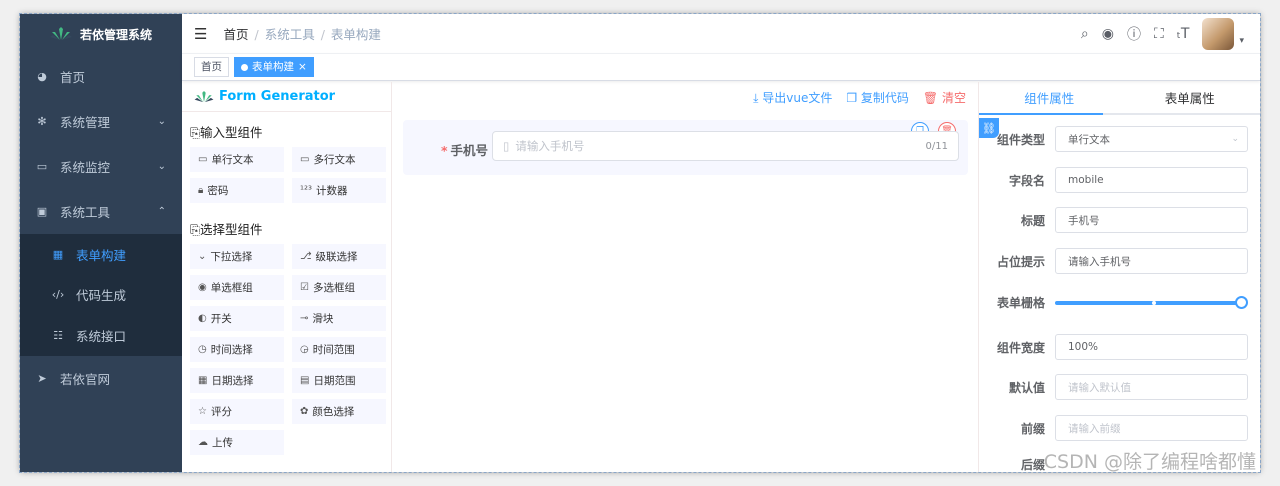  I want to click on canvas-form-item: ❐ 🗑︎ *手机号 ▯ 请输入手机号 0/11, so click(685, 147).